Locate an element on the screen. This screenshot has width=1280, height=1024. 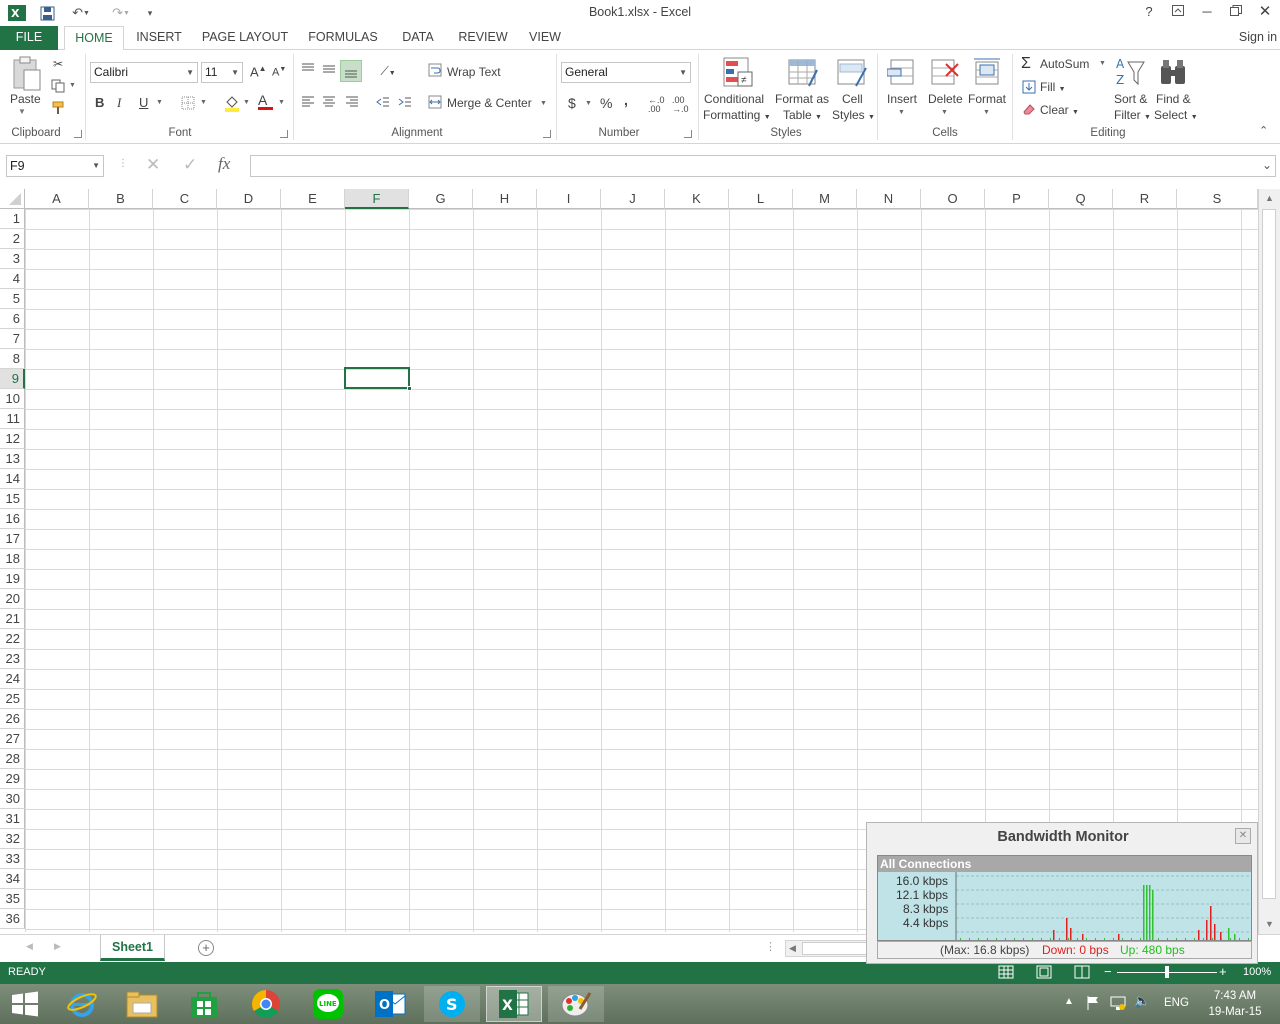
font-name-combo: Calibri ▼ is located at coordinates (144, 72).